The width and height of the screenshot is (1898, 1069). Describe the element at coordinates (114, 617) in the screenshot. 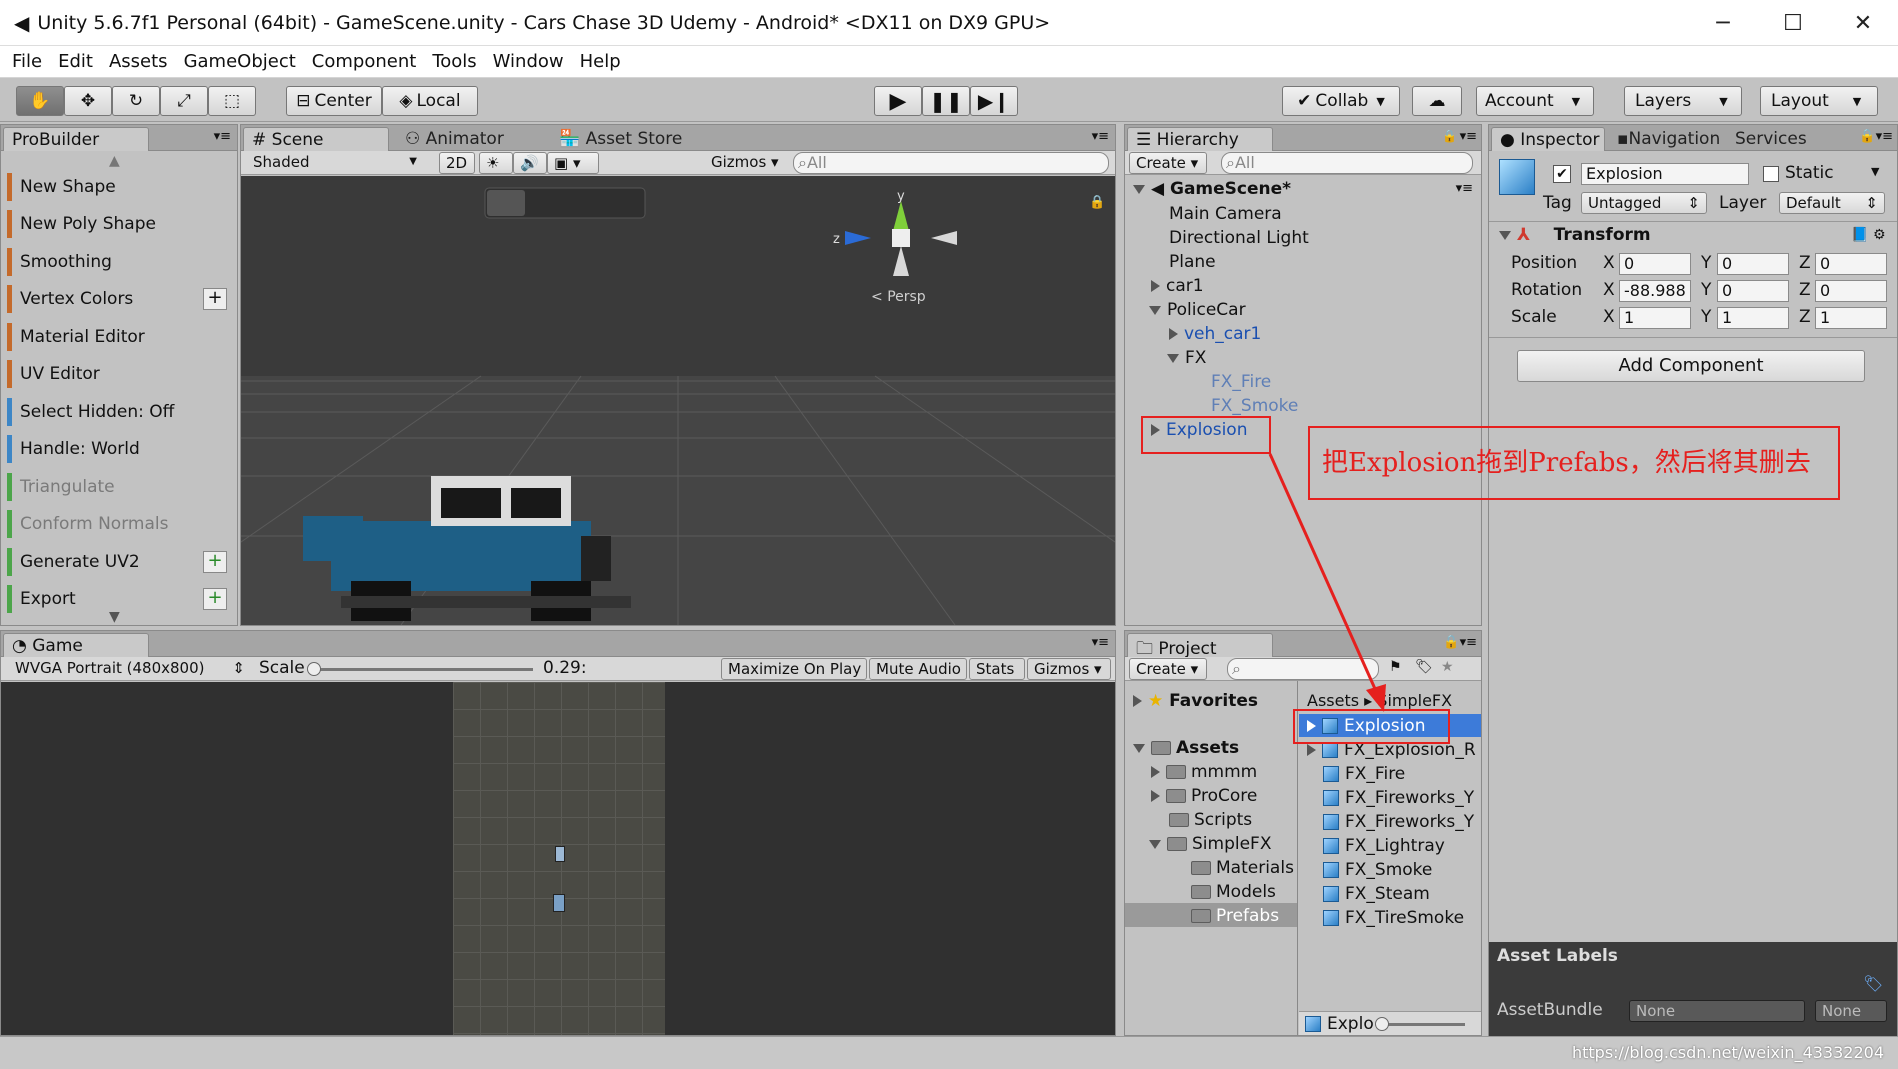

I see `scroll-down-arrow-icon: ▼` at that location.